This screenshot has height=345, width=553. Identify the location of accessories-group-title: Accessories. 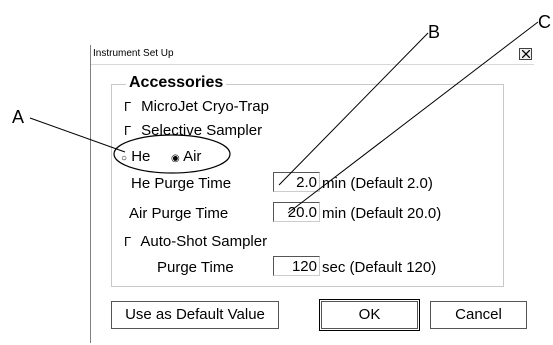
(176, 83).